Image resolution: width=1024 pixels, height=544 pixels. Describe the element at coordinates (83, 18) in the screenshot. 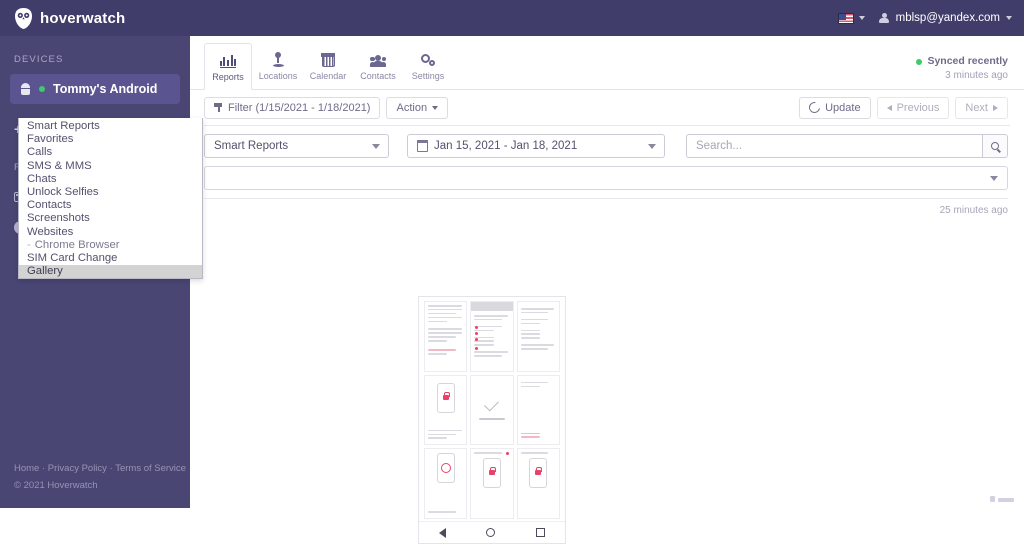

I see `brand-name: hoverwatch` at that location.